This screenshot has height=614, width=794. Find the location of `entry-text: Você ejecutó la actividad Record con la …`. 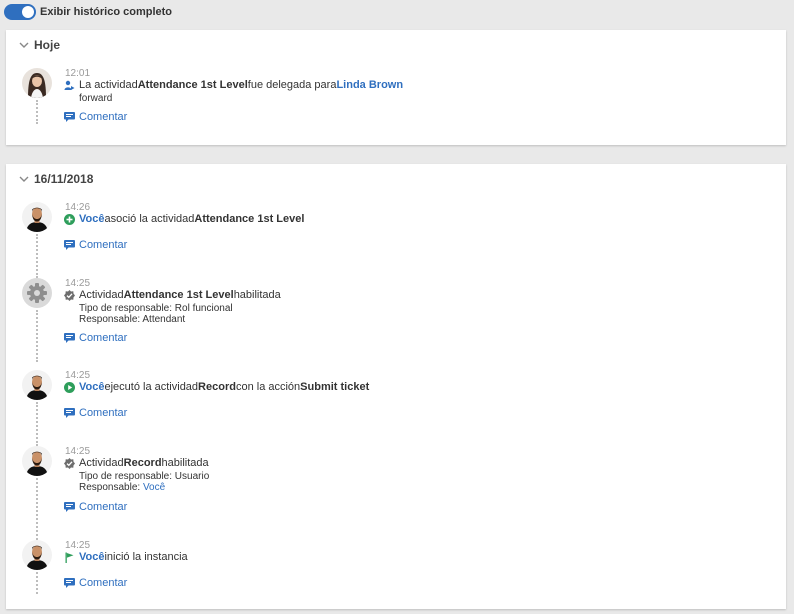

entry-text: Você ejecutó la actividad Record con la … is located at coordinates (216, 387).